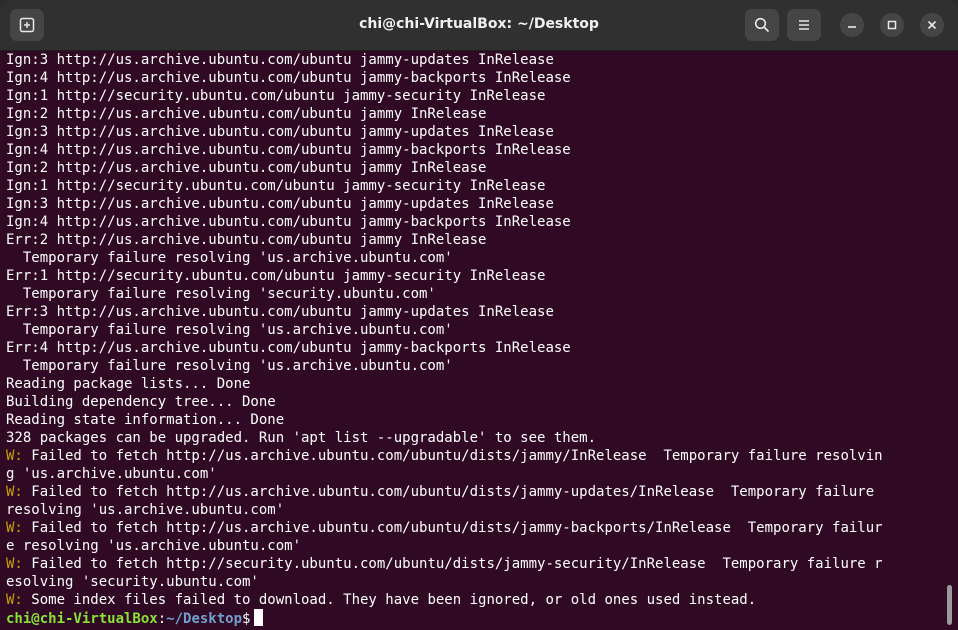 The height and width of the screenshot is (630, 958). I want to click on warning-continuation: esolving 'security.ubuntu.com', so click(132, 582).